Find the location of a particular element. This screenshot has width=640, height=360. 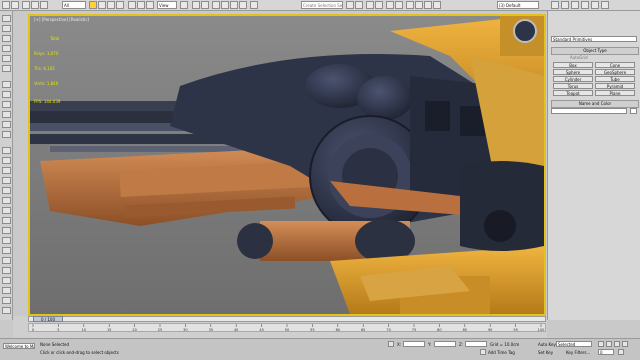

border-icon is located at coordinates (6, 114).